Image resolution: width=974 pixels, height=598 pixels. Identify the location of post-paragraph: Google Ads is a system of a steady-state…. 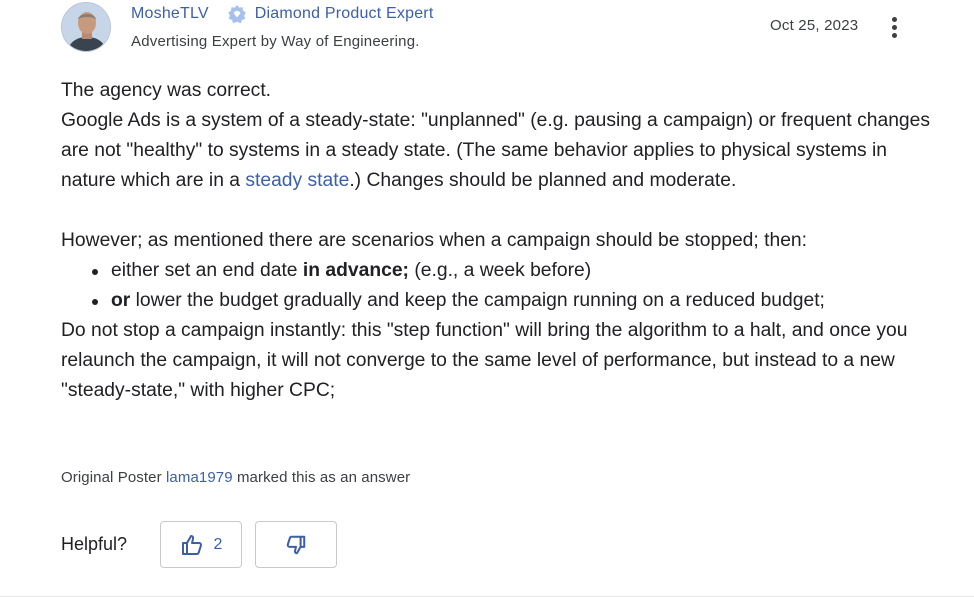
(501, 151).